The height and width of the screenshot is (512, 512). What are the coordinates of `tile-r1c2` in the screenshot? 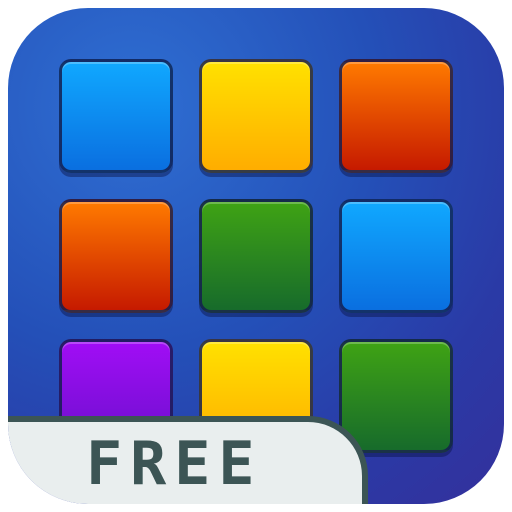 It's located at (256, 116).